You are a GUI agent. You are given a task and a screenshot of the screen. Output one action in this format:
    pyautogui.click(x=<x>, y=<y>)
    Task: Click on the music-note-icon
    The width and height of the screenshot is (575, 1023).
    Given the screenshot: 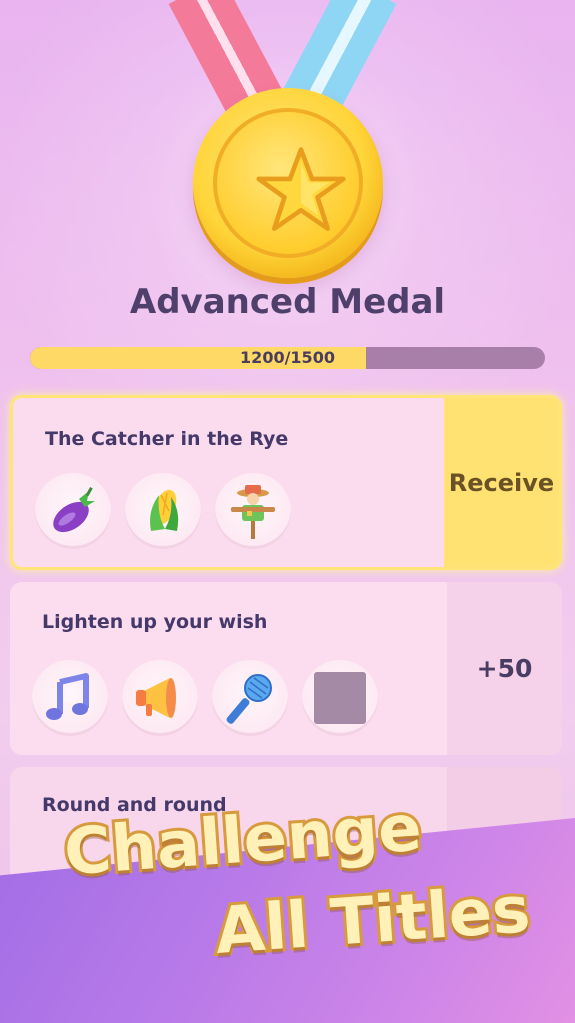 What is the action you would take?
    pyautogui.click(x=67, y=696)
    